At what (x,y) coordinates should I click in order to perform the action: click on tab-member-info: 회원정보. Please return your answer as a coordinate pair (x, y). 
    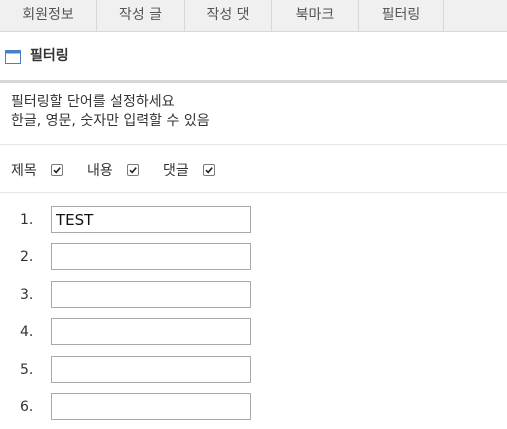
    Looking at the image, I should click on (48, 15).